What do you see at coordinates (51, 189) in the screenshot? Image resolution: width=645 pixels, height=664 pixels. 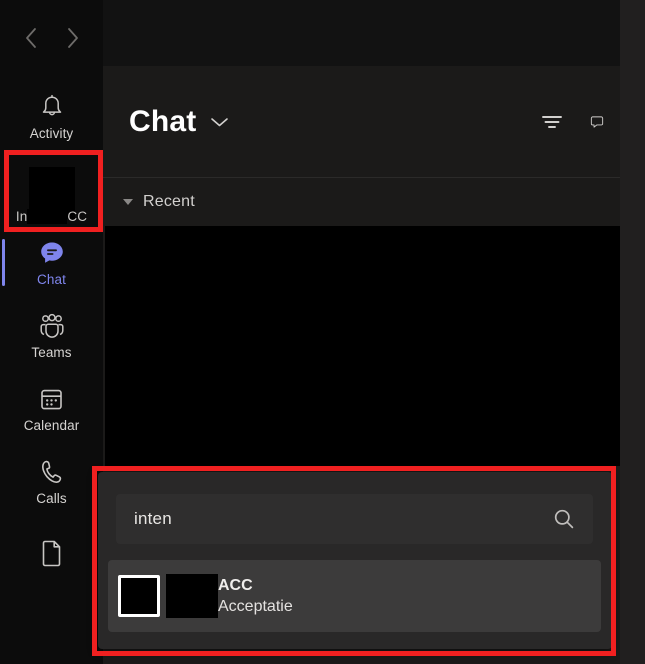 I see `sidebar-item-organization: InXXXXCC` at bounding box center [51, 189].